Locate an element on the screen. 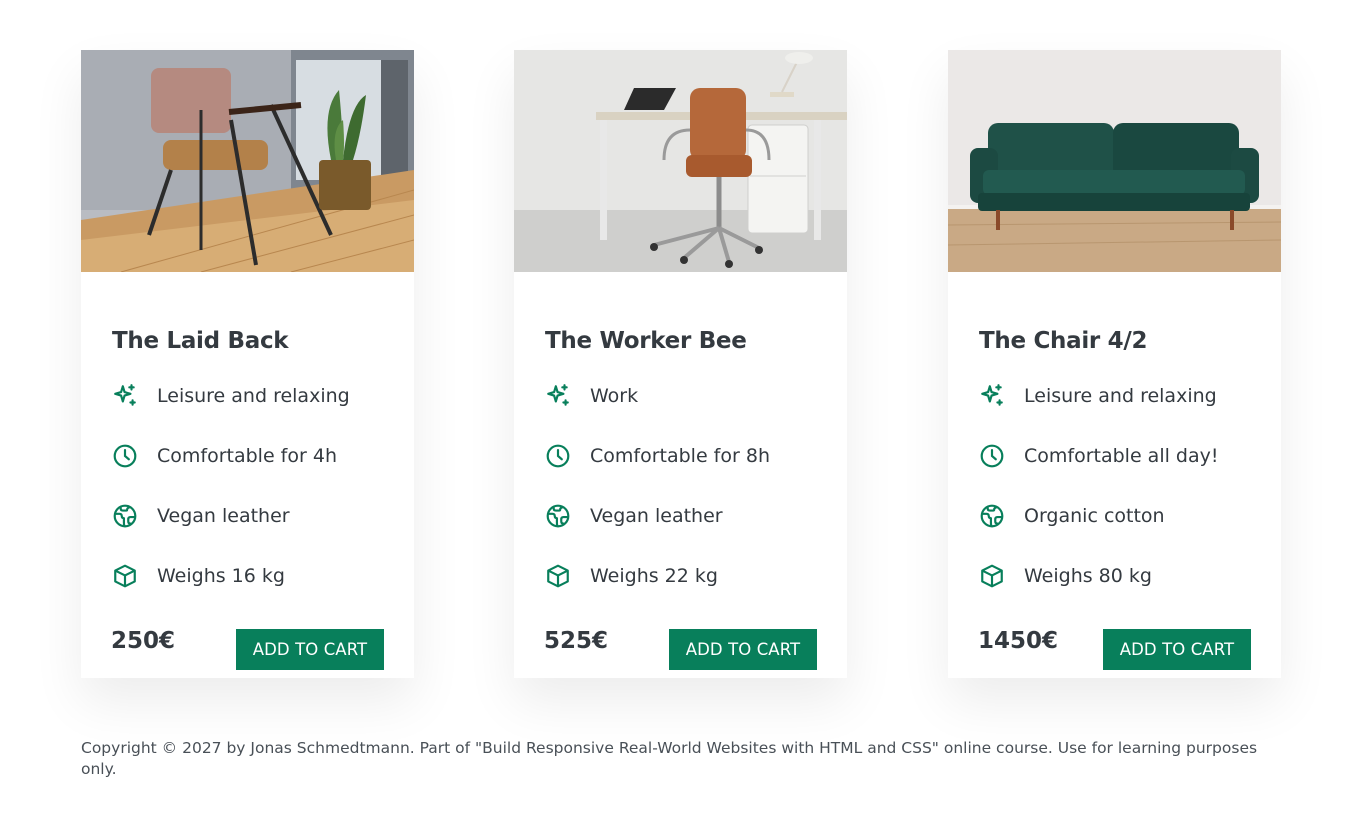  attribute-text: Weighs 80 kg is located at coordinates (1088, 576).